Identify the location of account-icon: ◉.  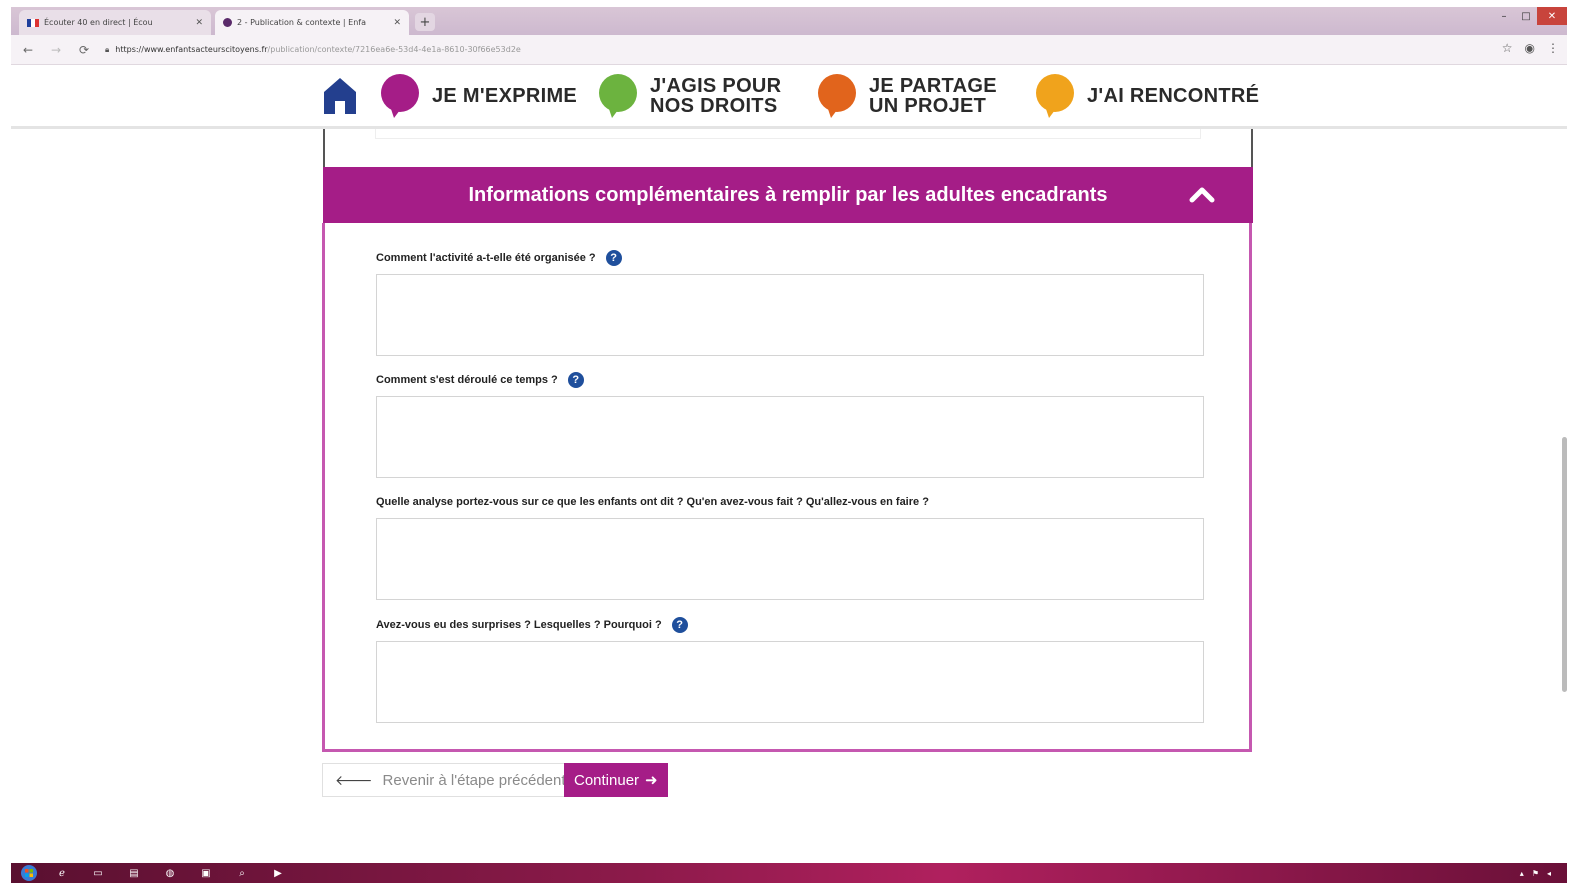
(1530, 48).